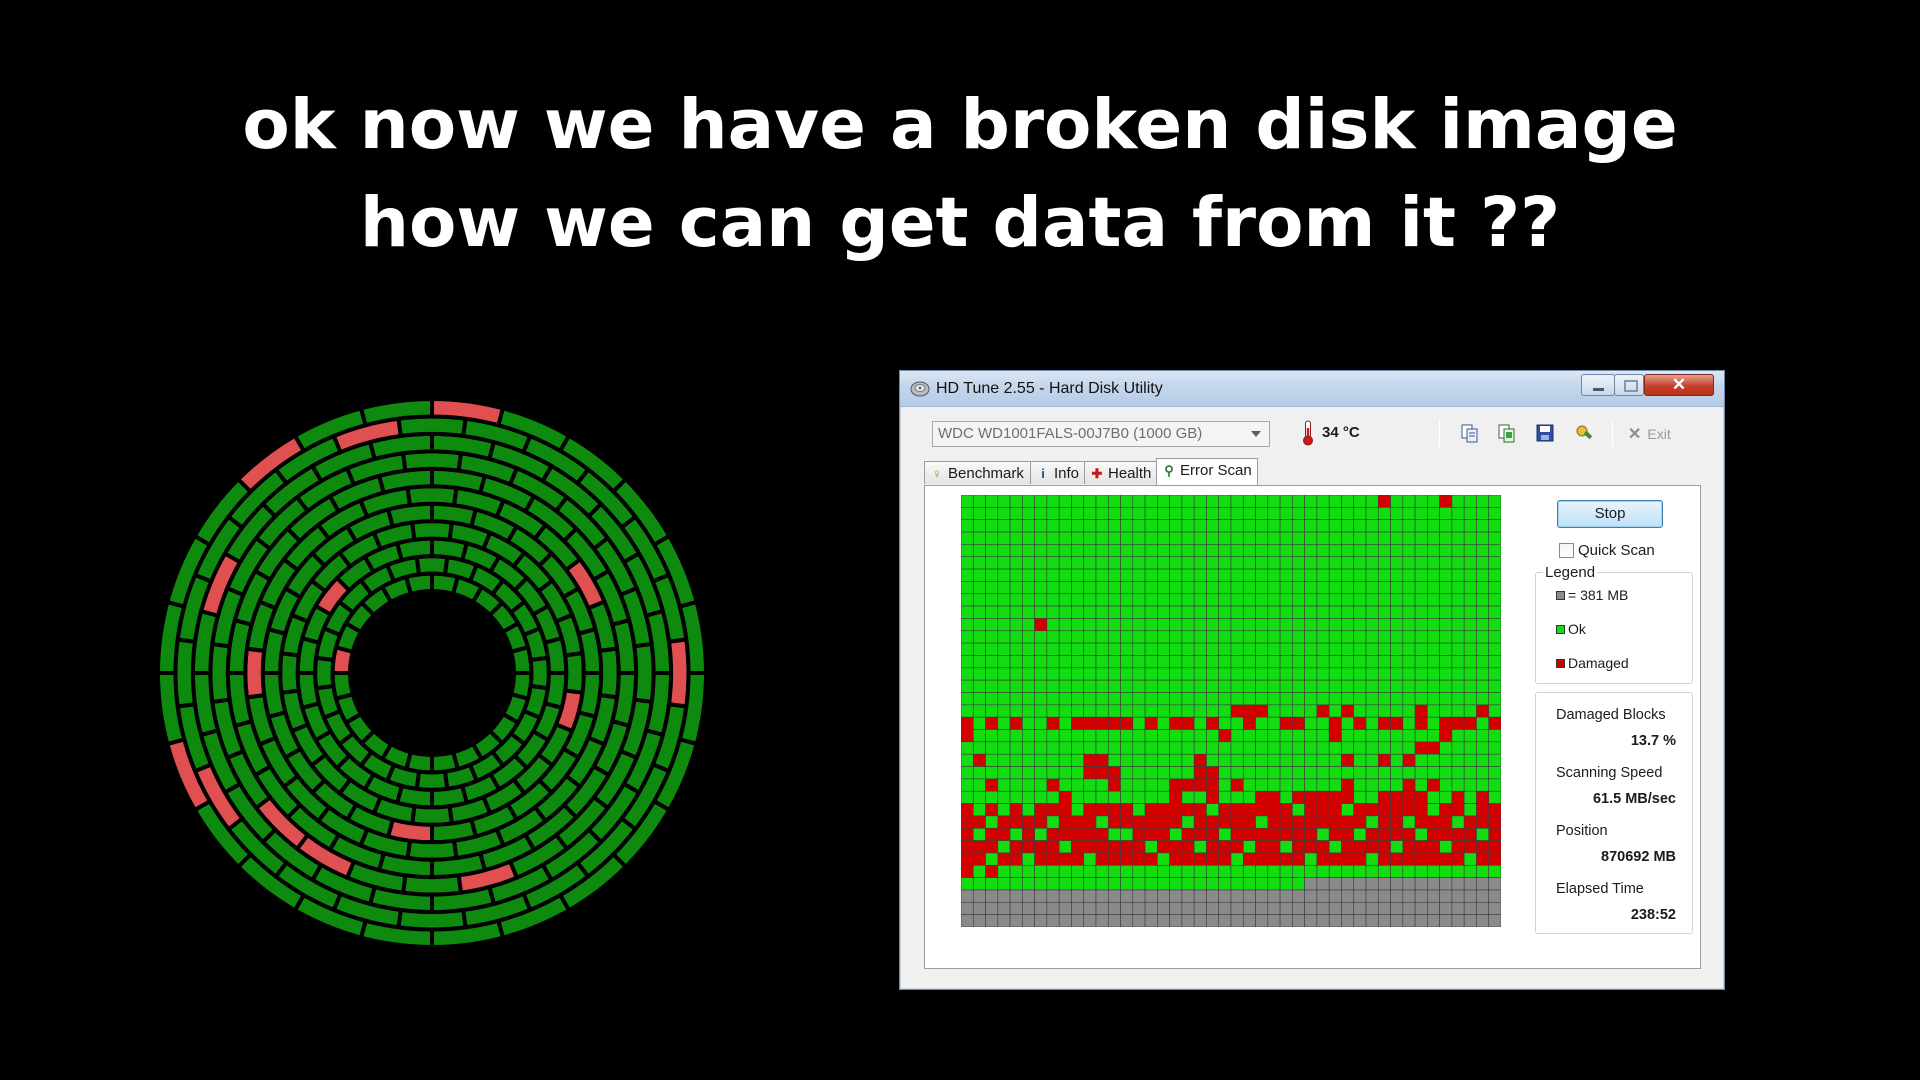 This screenshot has width=1920, height=1080. I want to click on tab-benchmark: ♀ Benchmark, so click(977, 472).